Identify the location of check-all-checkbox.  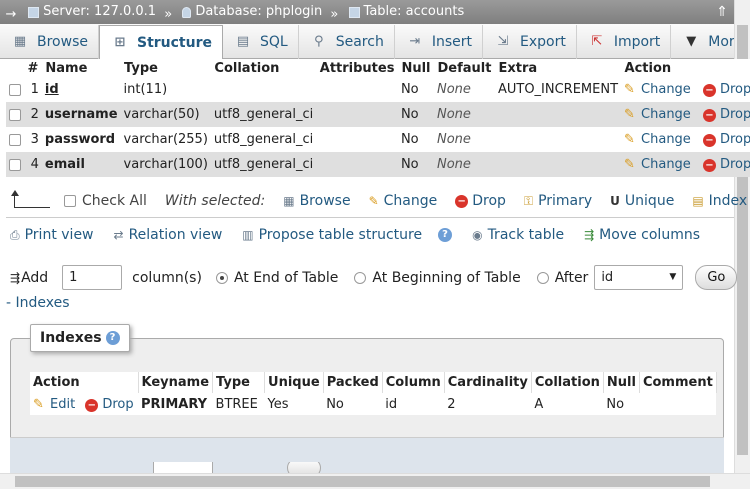
(70, 201).